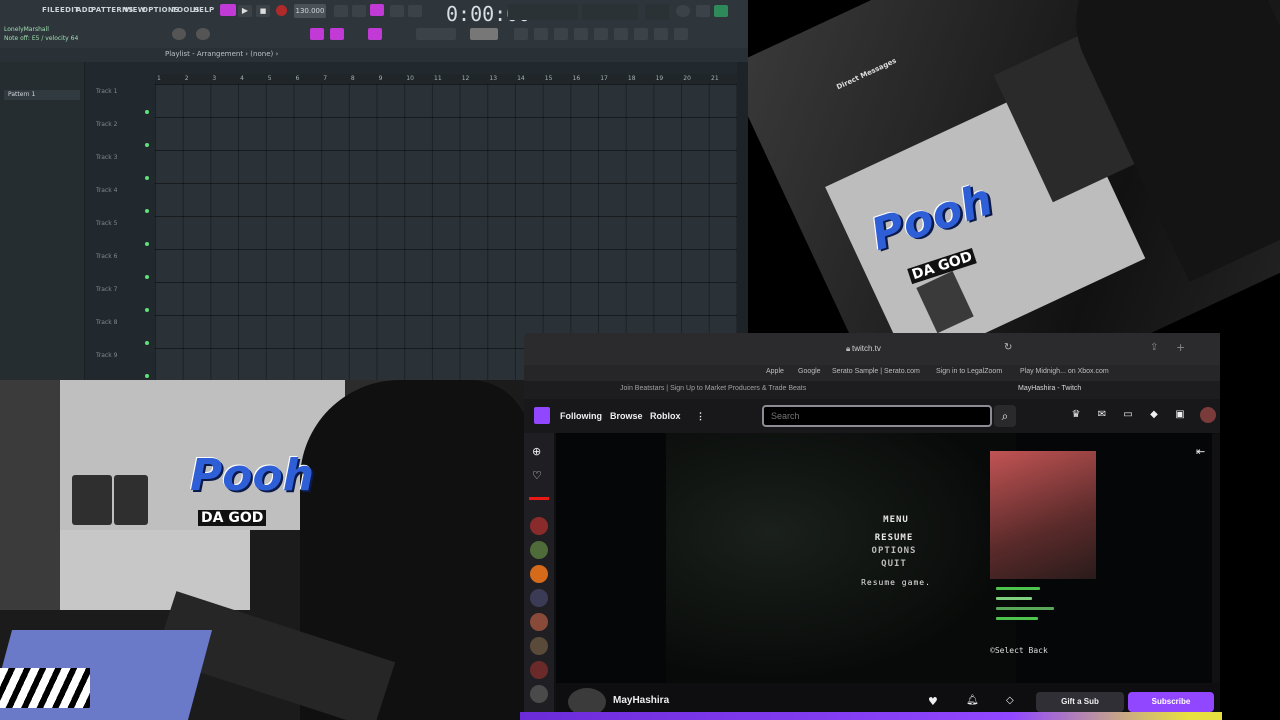 The width and height of the screenshot is (1280, 720). I want to click on mic-icon, so click(721, 11).